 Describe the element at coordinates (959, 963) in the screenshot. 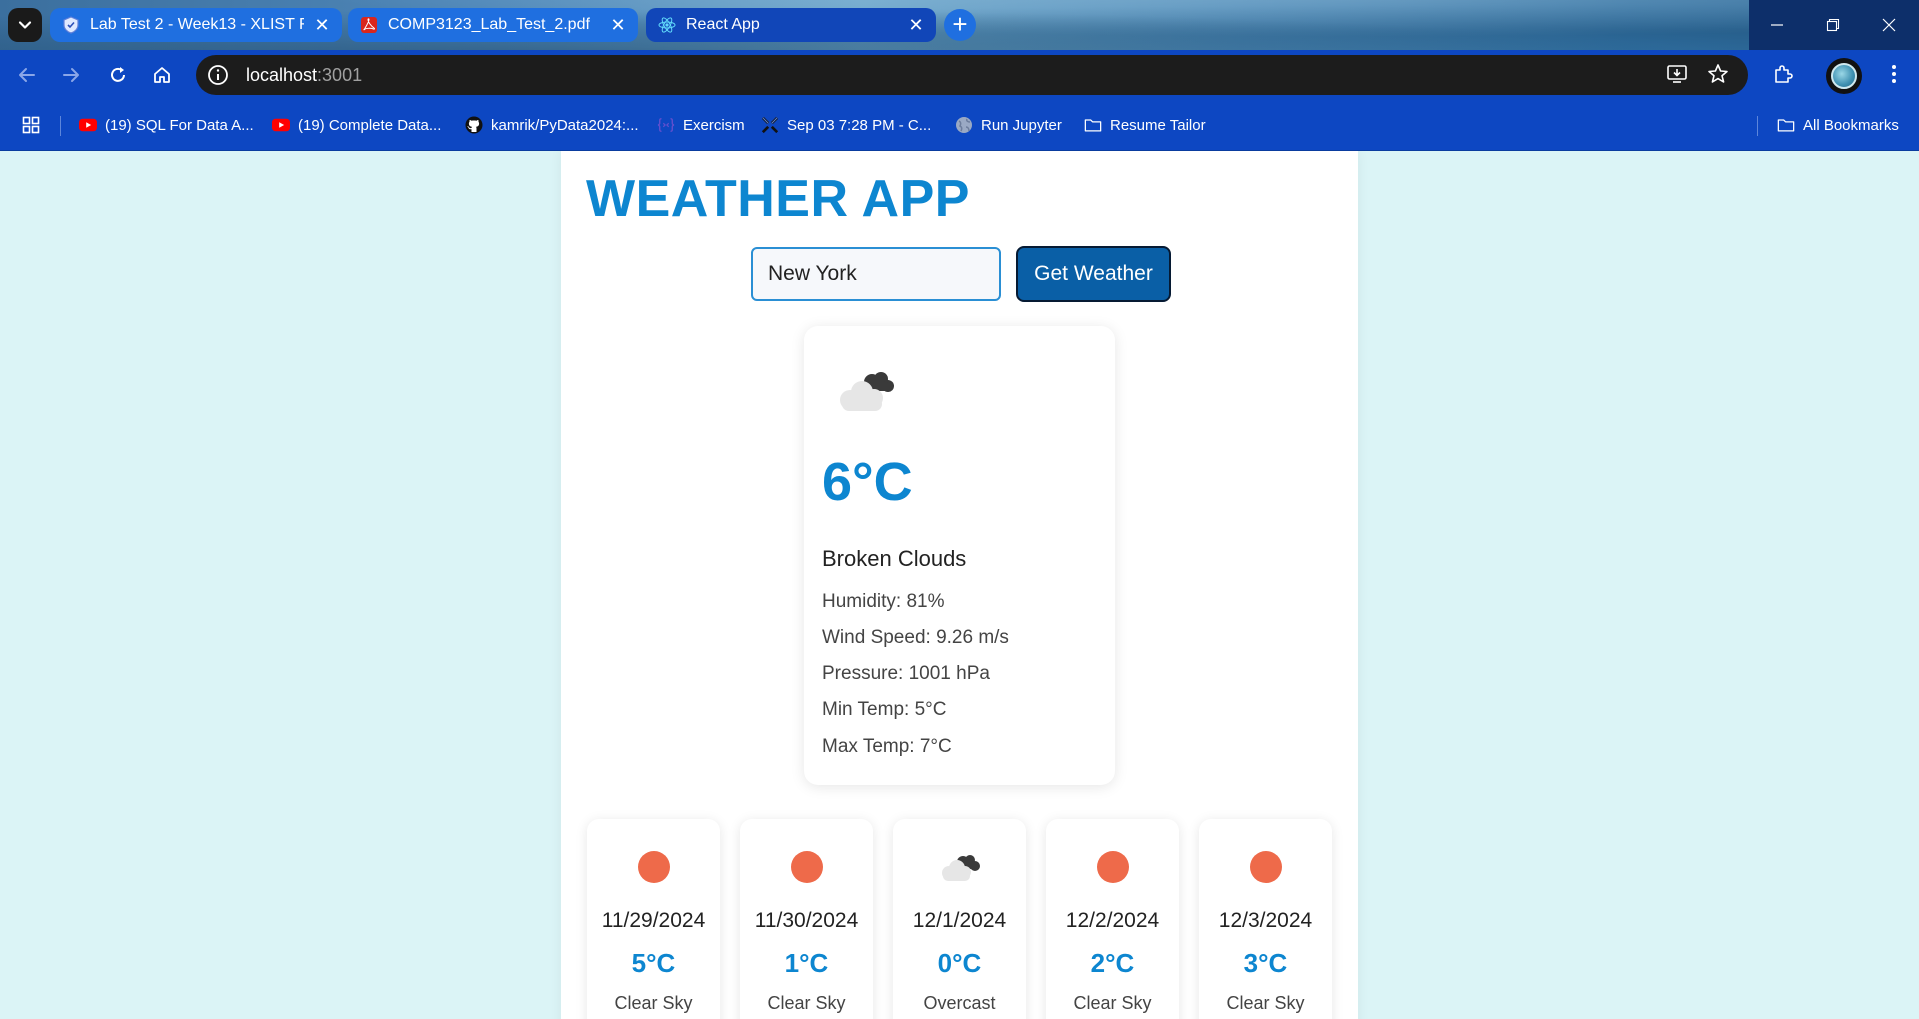

I see `forecast-temperature: 0°C` at that location.